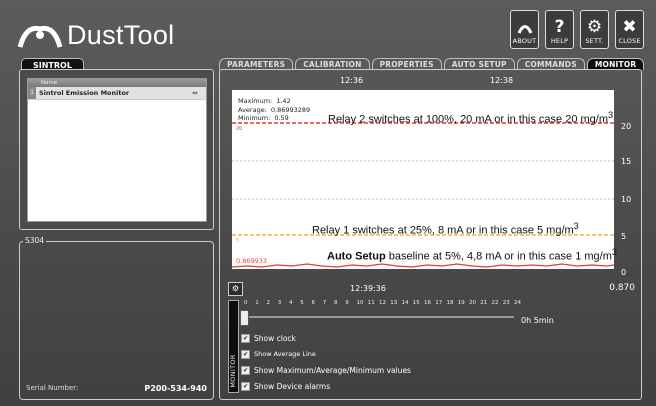 This screenshot has width=656, height=406. I want to click on show-alarms-option: ✔ Show Device alarms, so click(326, 386).